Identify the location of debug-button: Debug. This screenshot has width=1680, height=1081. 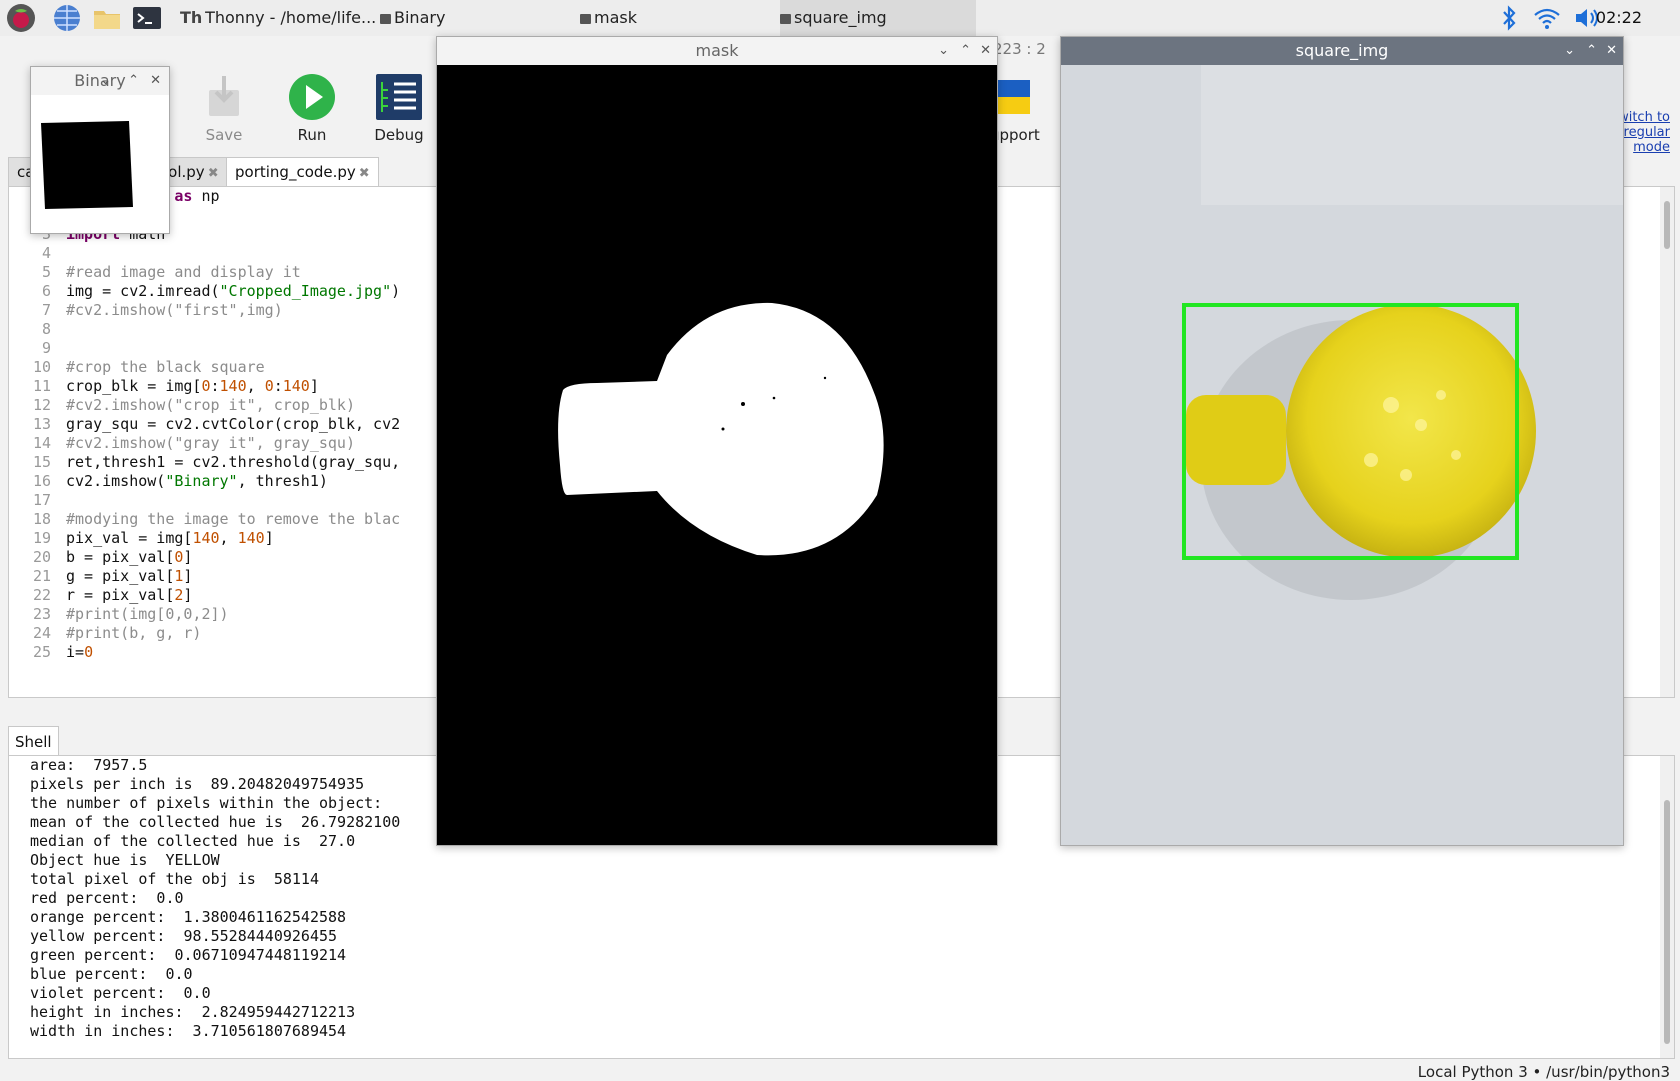
(399, 108).